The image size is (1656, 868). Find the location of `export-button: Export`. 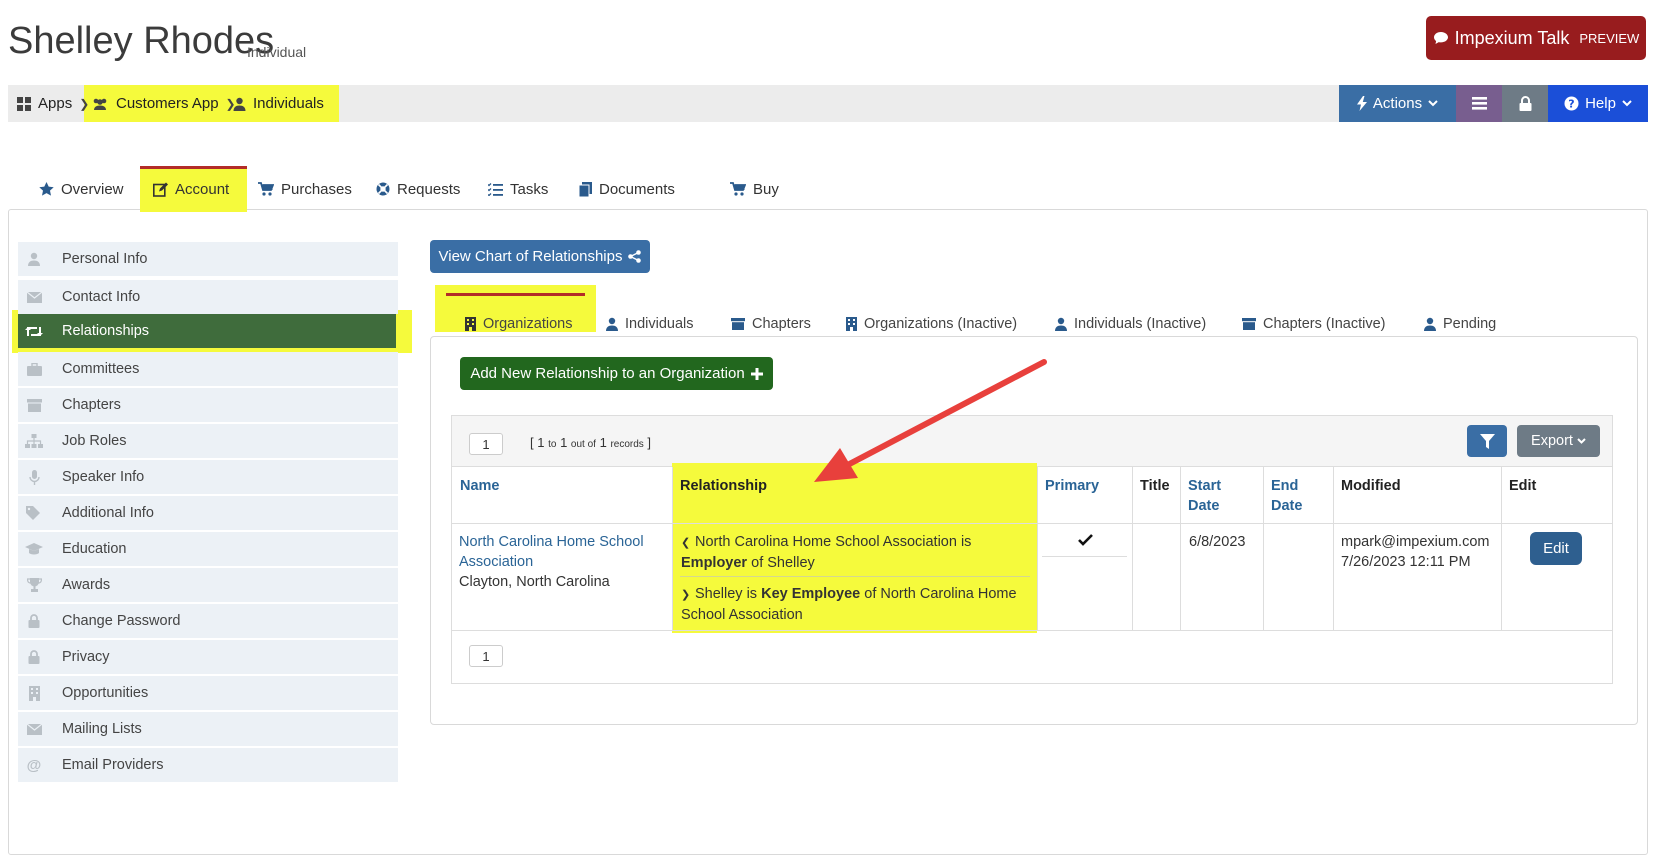

export-button: Export is located at coordinates (1558, 441).